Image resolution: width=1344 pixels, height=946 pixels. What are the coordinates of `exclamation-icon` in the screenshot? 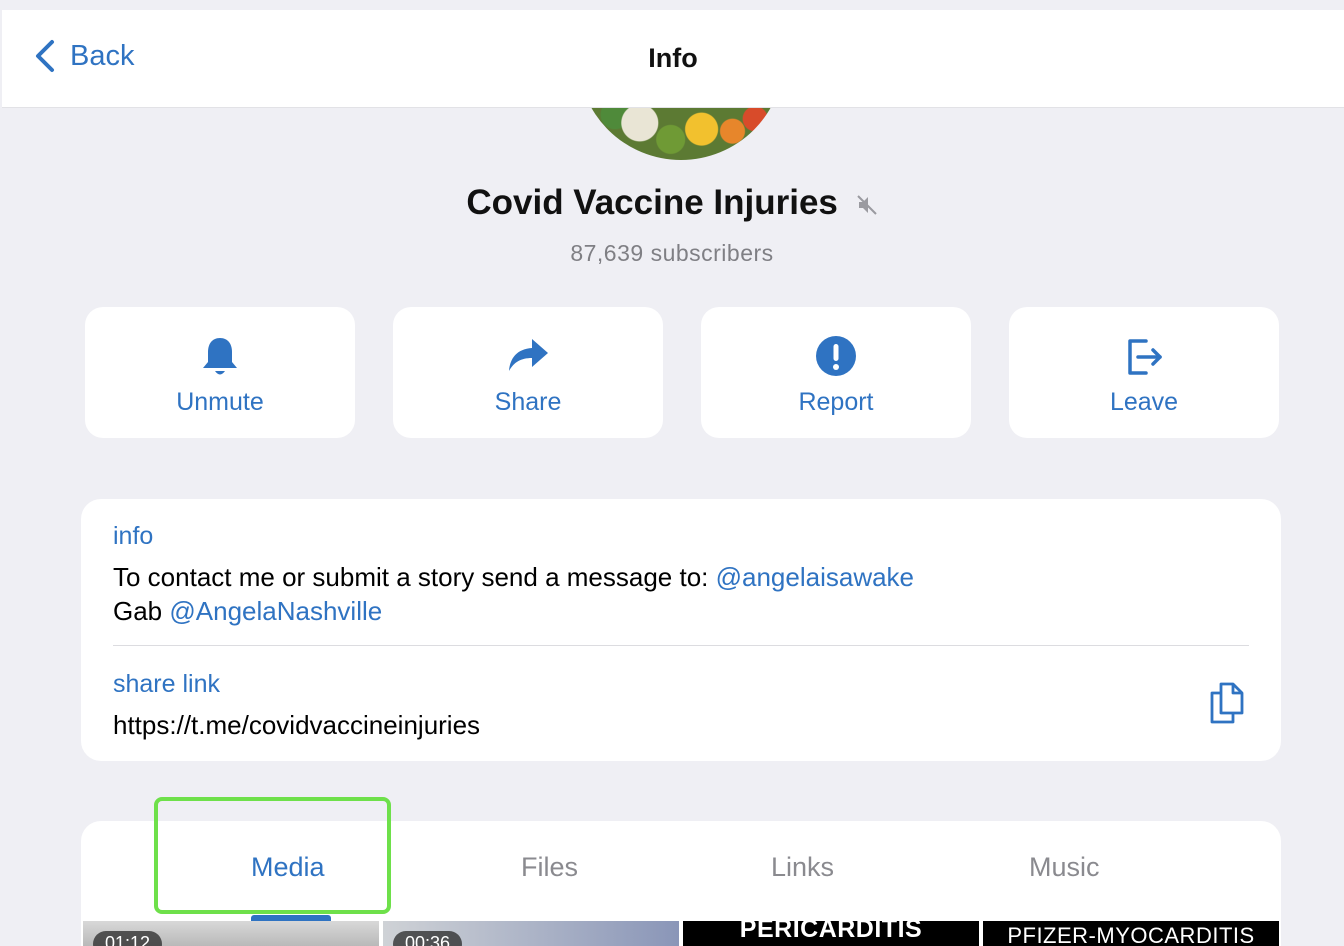 It's located at (836, 357).